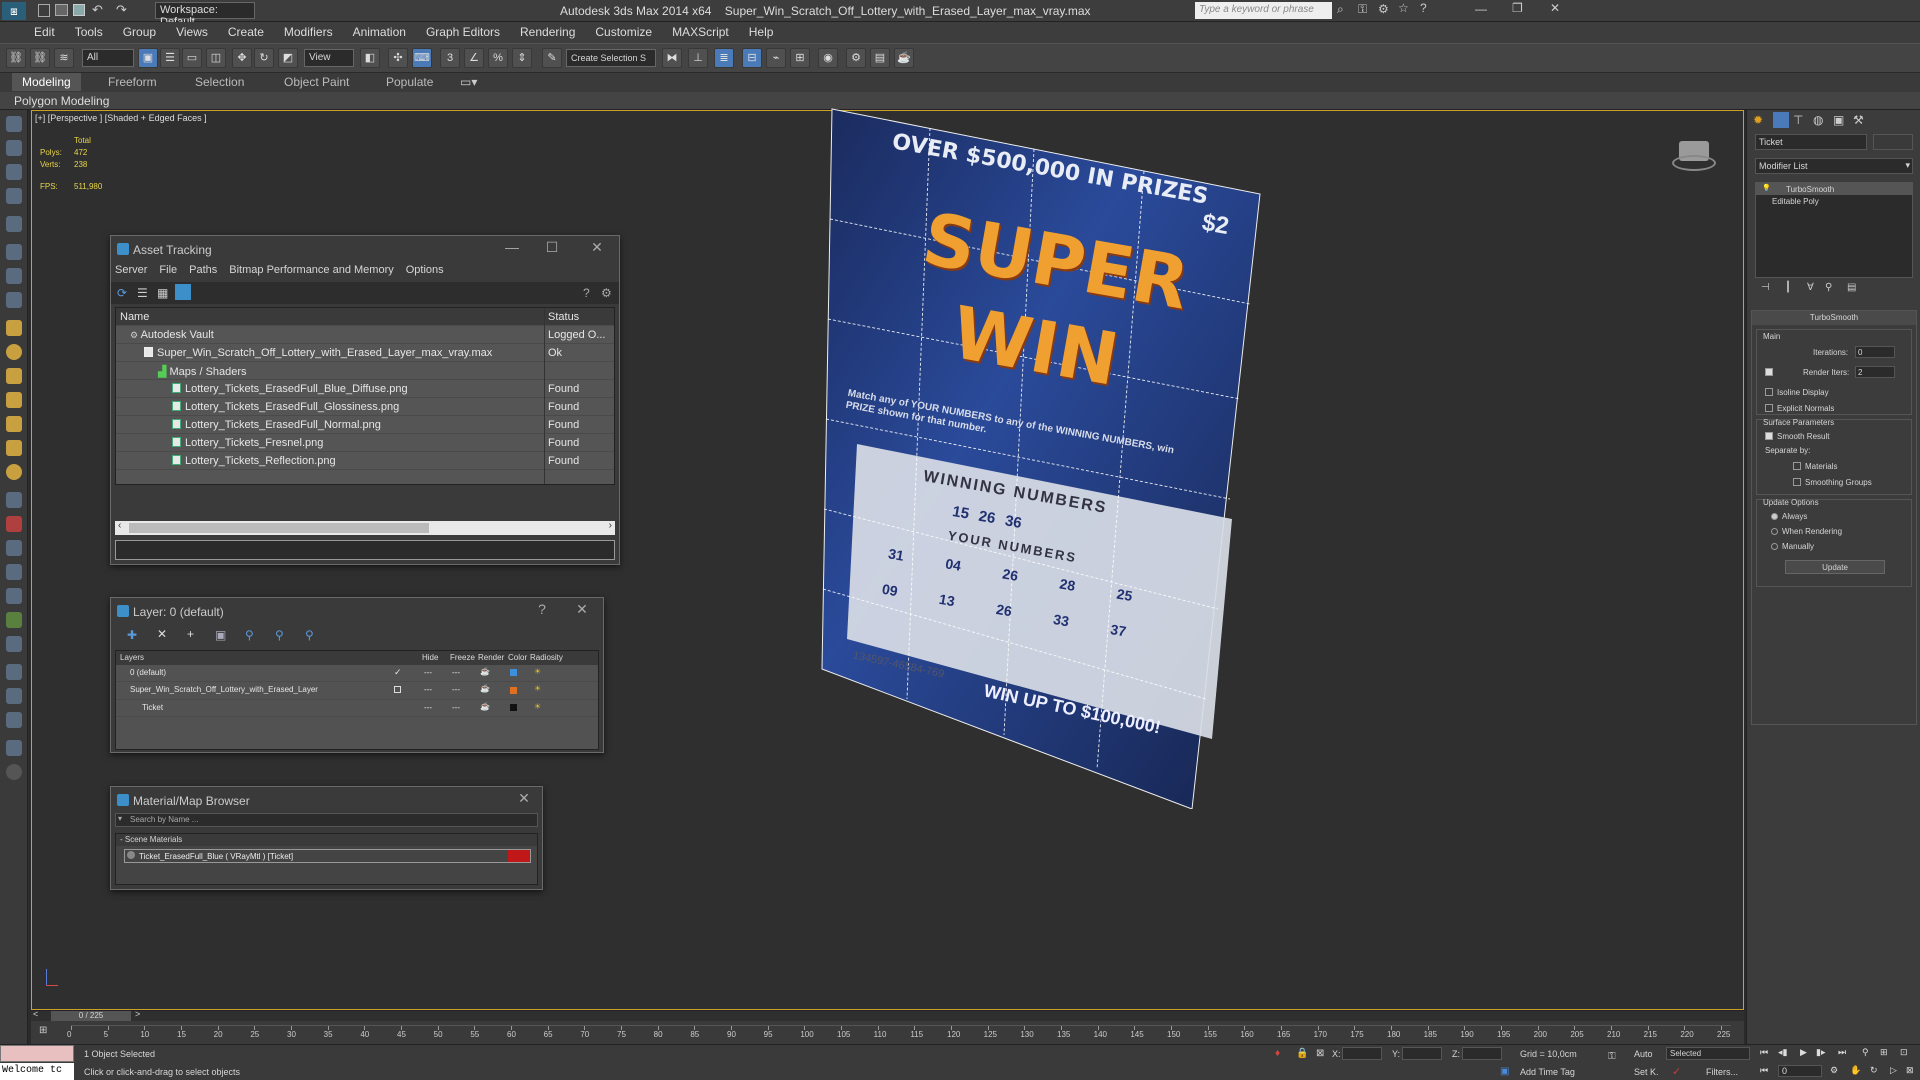  What do you see at coordinates (463, 30) in the screenshot?
I see `menu-graph-editors: Graph Editors` at bounding box center [463, 30].